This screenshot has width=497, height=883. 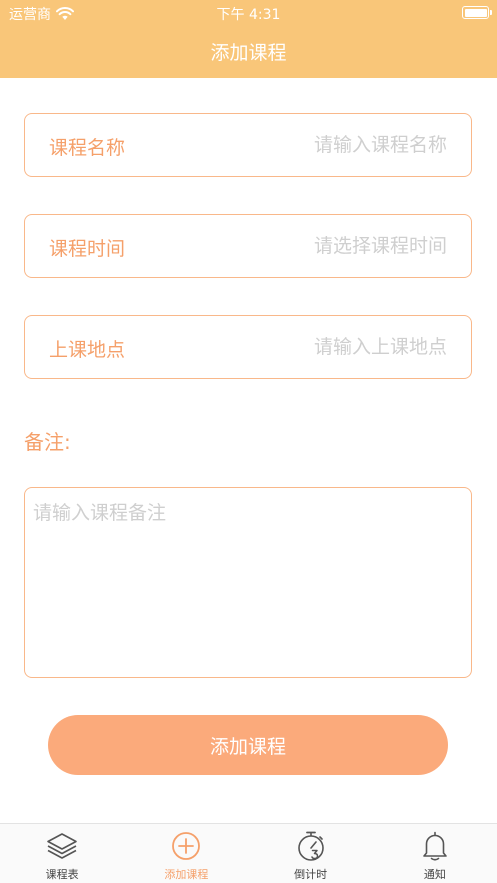 I want to click on status-bar: 运营商 下午 4:31, so click(x=248, y=13).